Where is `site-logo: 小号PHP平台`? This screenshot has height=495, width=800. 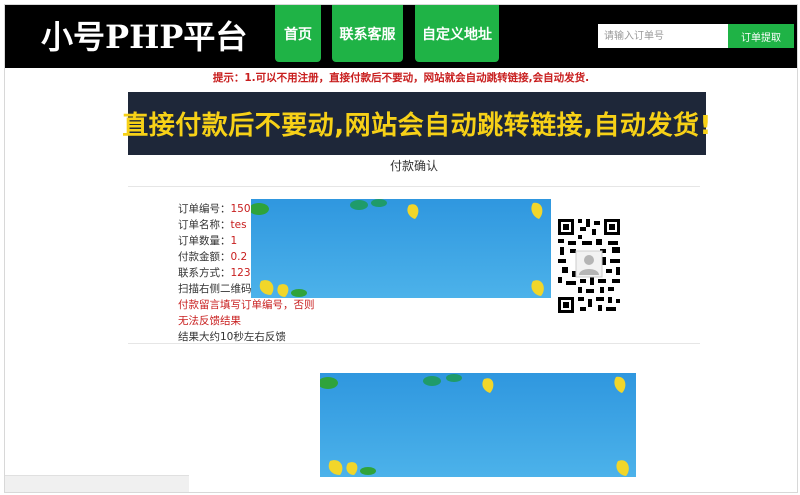
site-logo: 小号PHP平台 is located at coordinates (144, 37).